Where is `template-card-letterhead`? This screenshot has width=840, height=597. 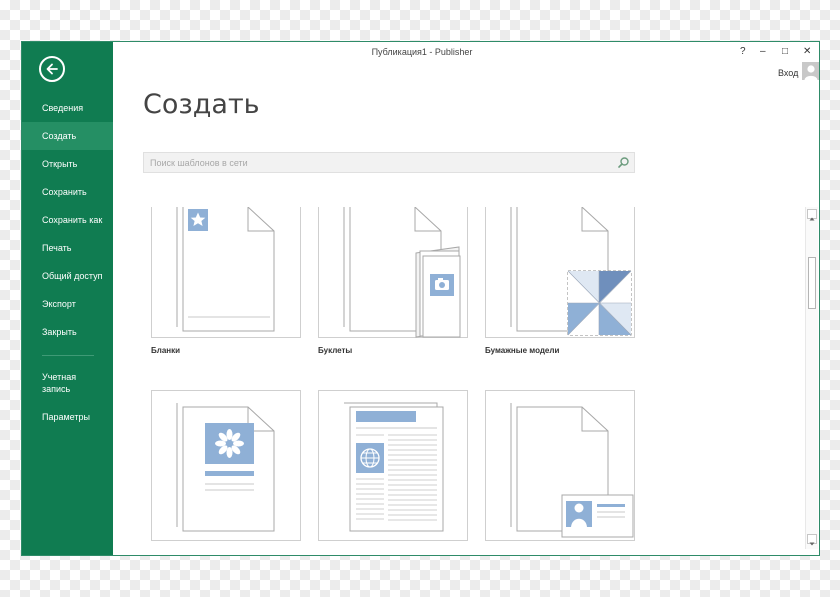 template-card-letterhead is located at coordinates (226, 272).